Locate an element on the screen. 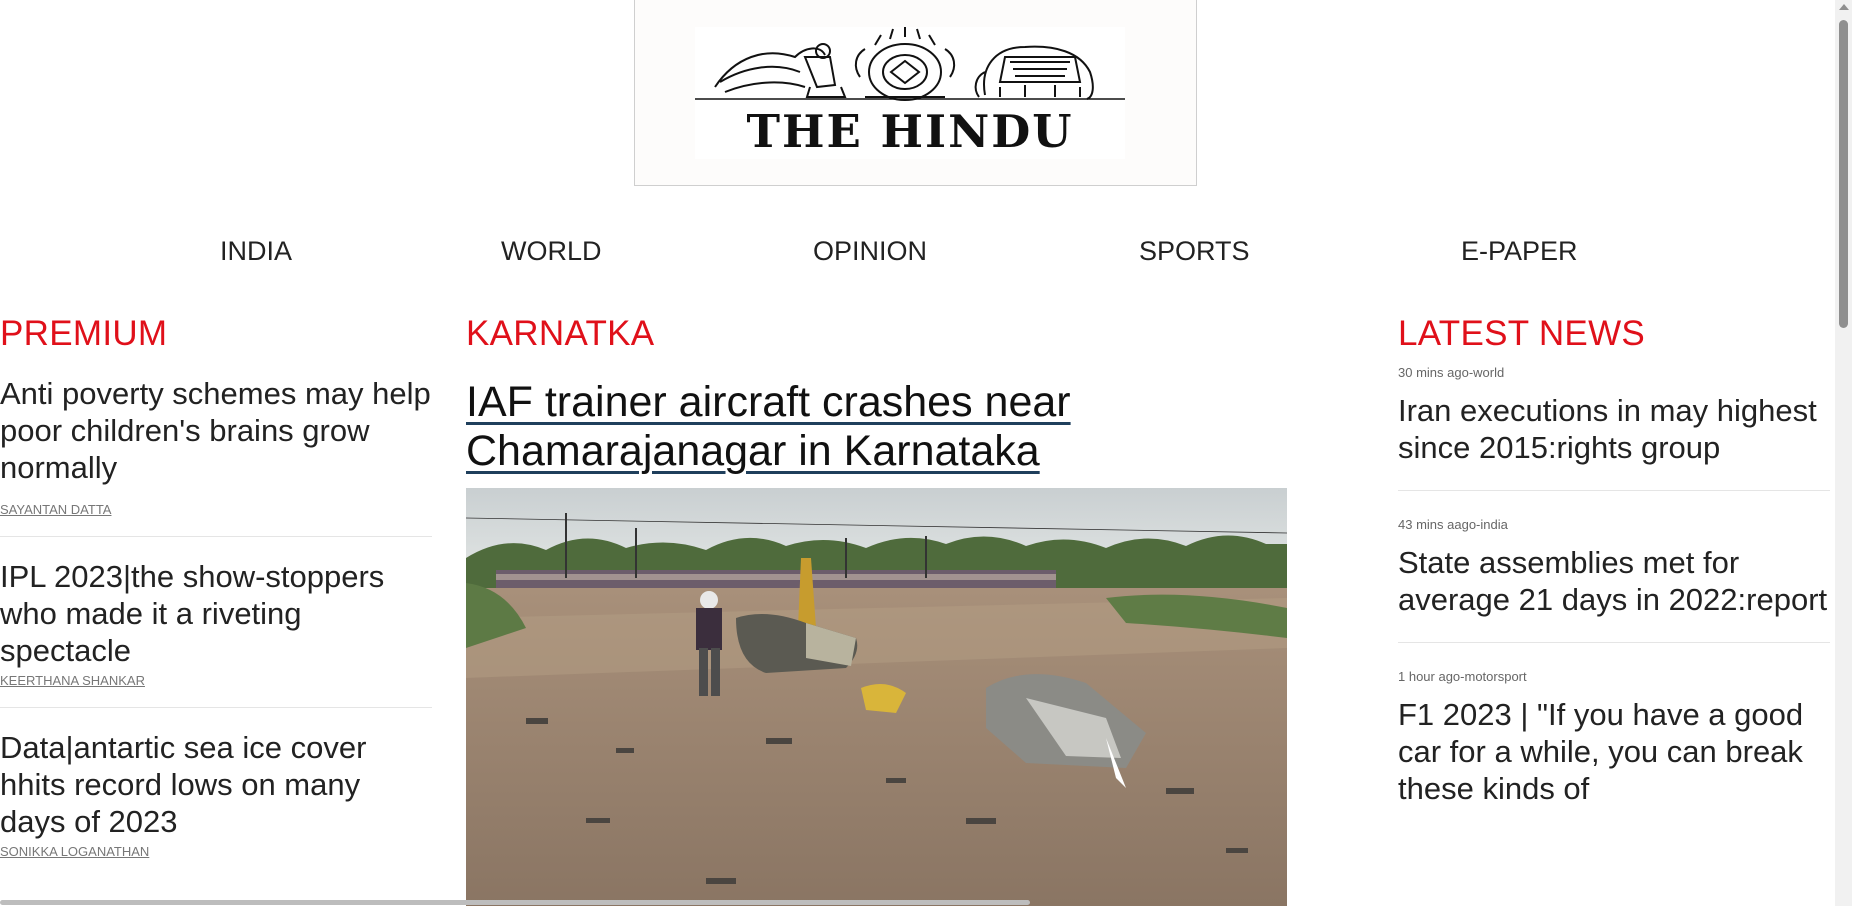 Image resolution: width=1852 pixels, height=906 pixels. logo-wordmark: THE HINDU is located at coordinates (910, 131).